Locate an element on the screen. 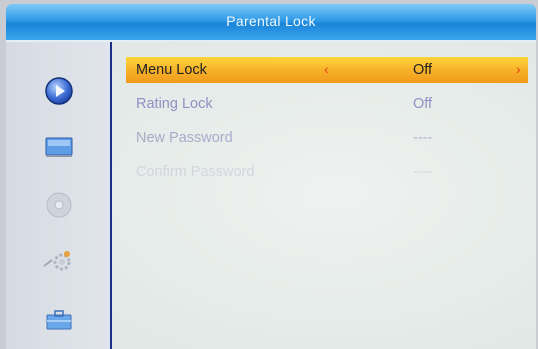 The image size is (538, 349). toolbox-icon is located at coordinates (59, 319).